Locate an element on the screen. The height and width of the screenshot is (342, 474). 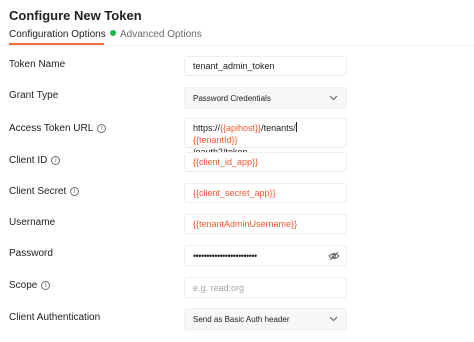
tab-configuration-options: Configuration Options is located at coordinates (62, 34).